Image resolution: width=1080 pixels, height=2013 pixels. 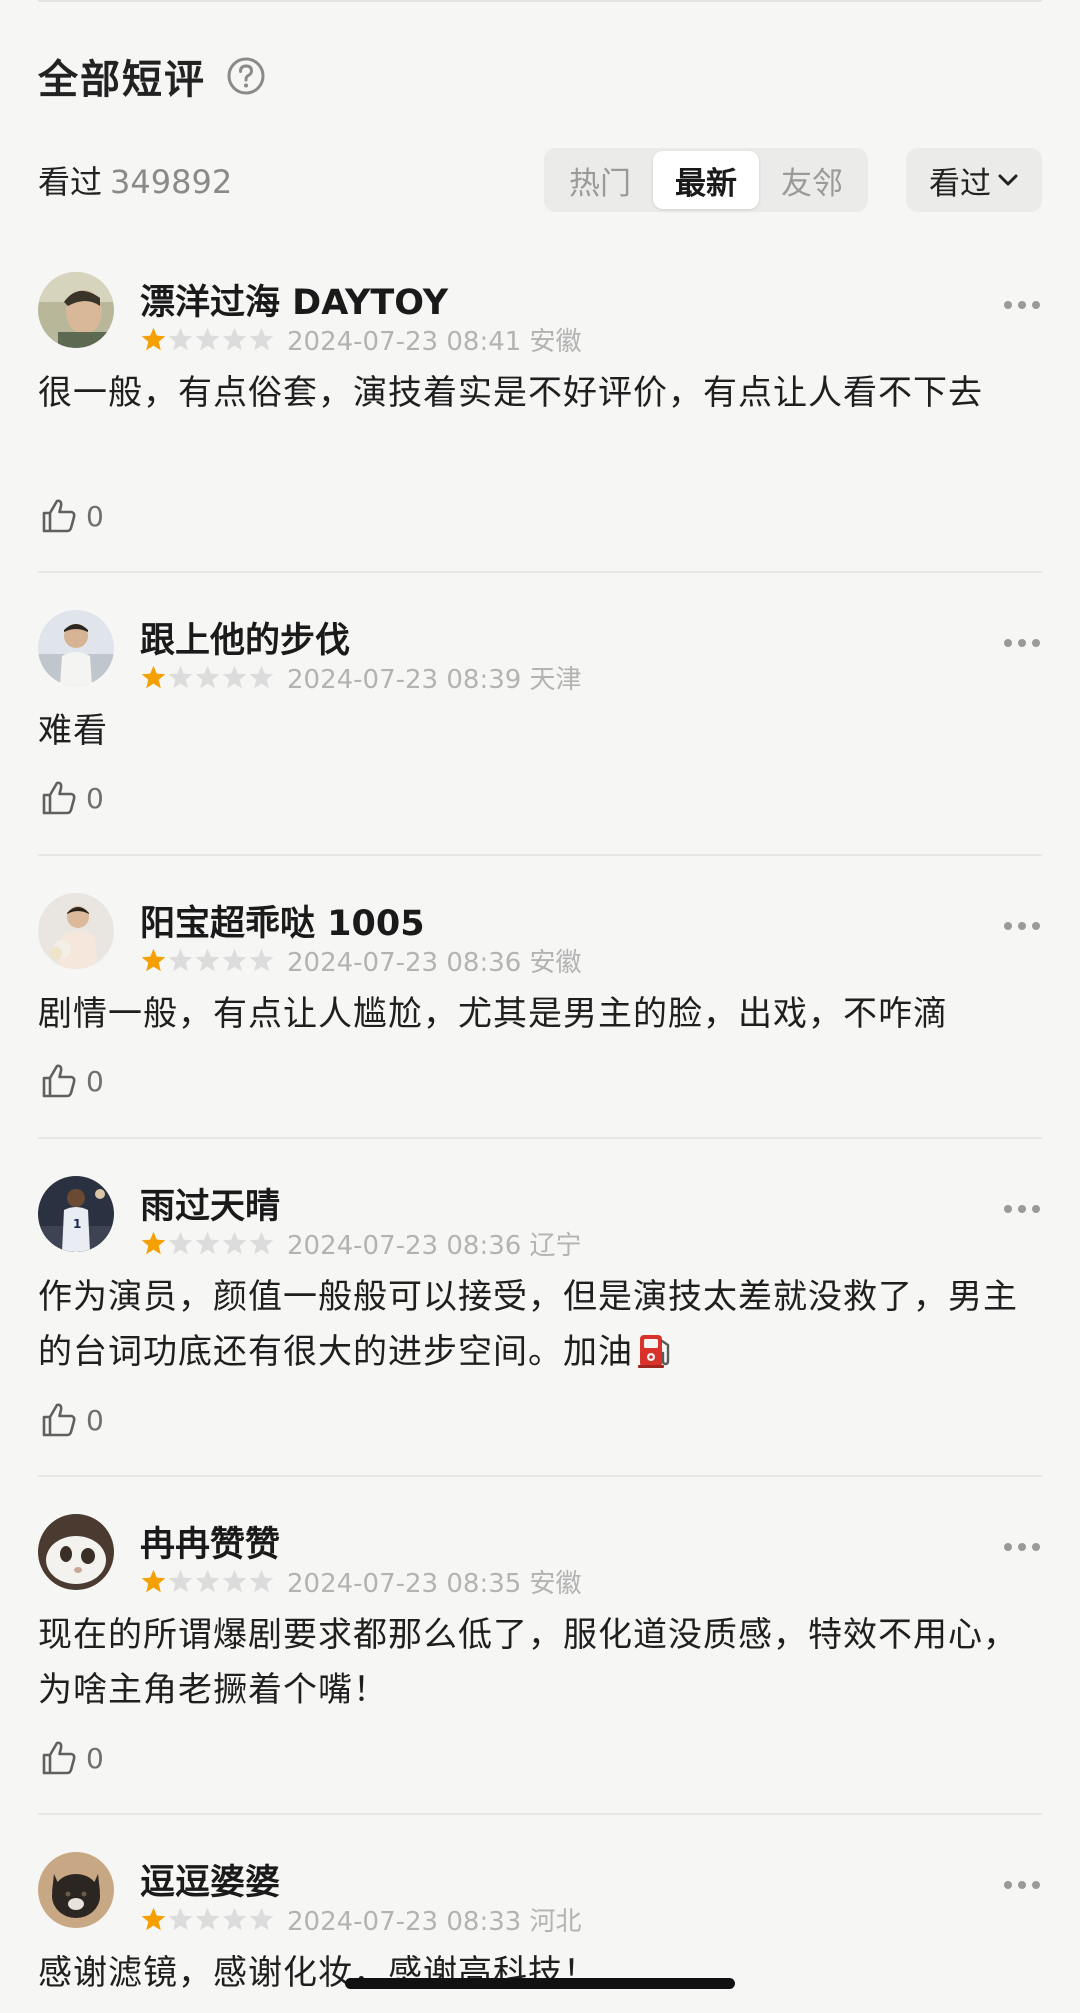 What do you see at coordinates (361, 1919) in the screenshot?
I see `review-meta: 2024-07-23 08:33 河北` at bounding box center [361, 1919].